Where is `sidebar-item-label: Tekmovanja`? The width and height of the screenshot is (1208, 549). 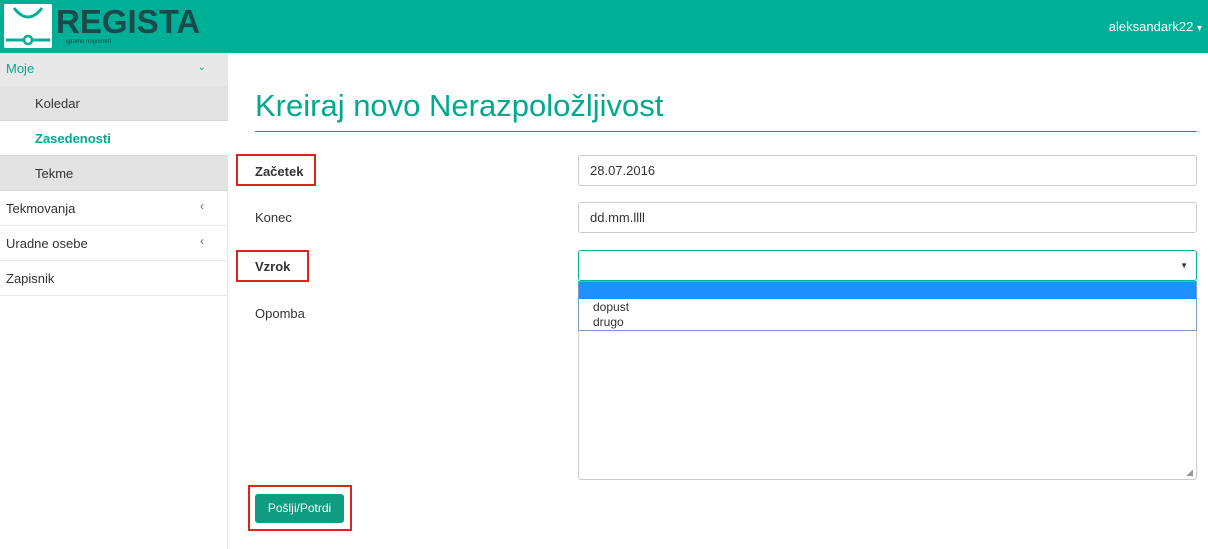 sidebar-item-label: Tekmovanja is located at coordinates (41, 208).